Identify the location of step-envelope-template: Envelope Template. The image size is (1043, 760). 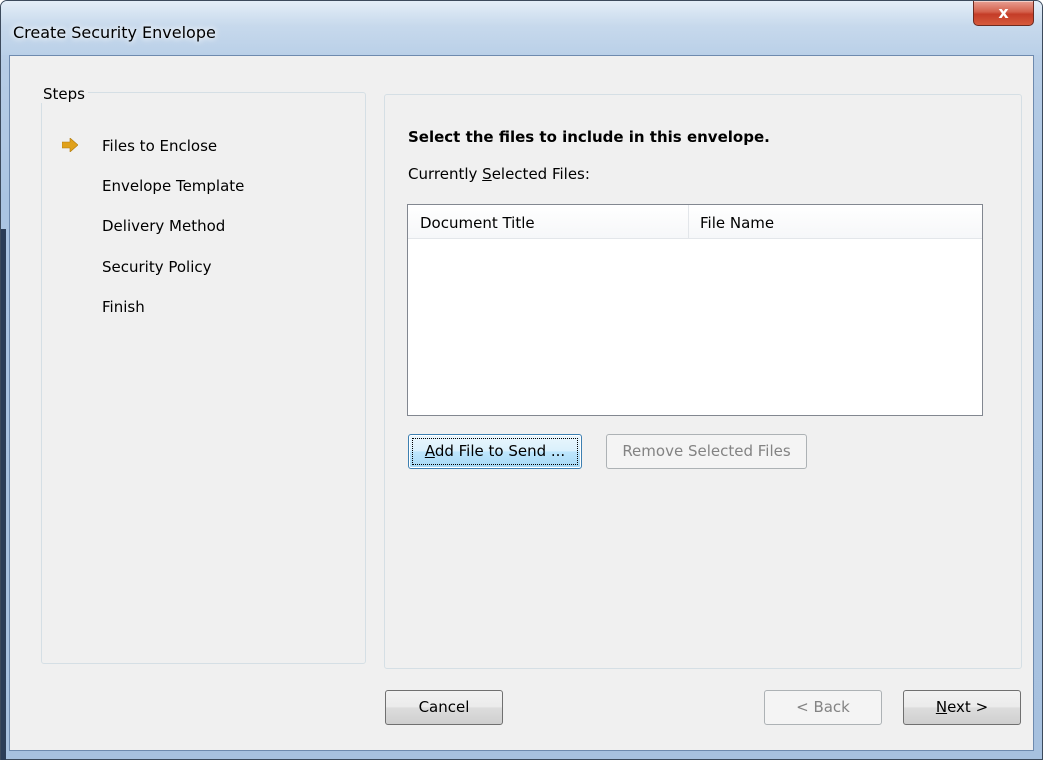
(173, 186).